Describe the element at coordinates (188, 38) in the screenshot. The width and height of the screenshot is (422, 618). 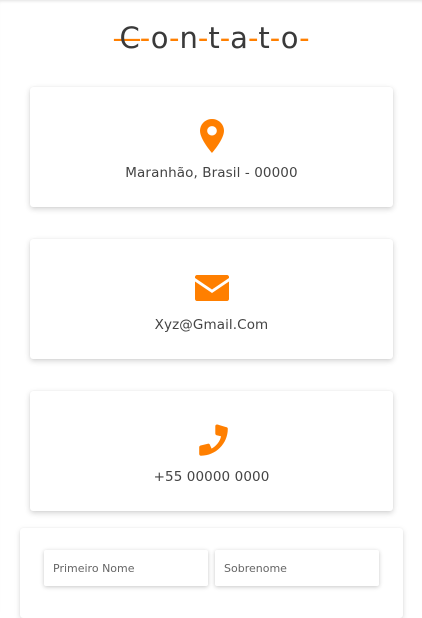
I see `title-letter: n` at that location.